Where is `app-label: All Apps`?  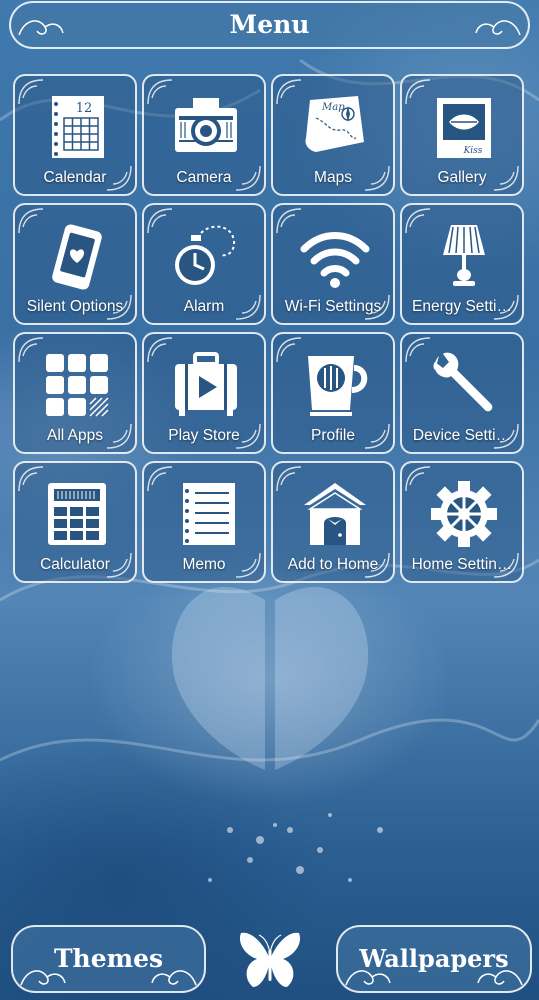 app-label: All Apps is located at coordinates (74, 435).